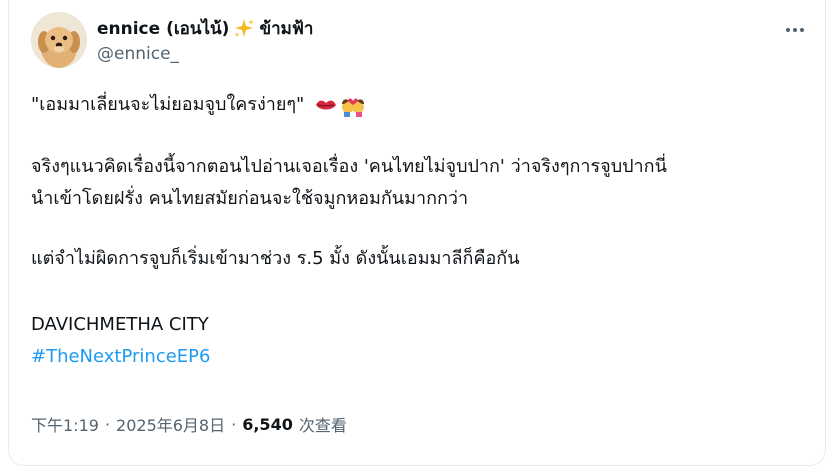  What do you see at coordinates (267, 424) in the screenshot?
I see `views-count: 6,540` at bounding box center [267, 424].